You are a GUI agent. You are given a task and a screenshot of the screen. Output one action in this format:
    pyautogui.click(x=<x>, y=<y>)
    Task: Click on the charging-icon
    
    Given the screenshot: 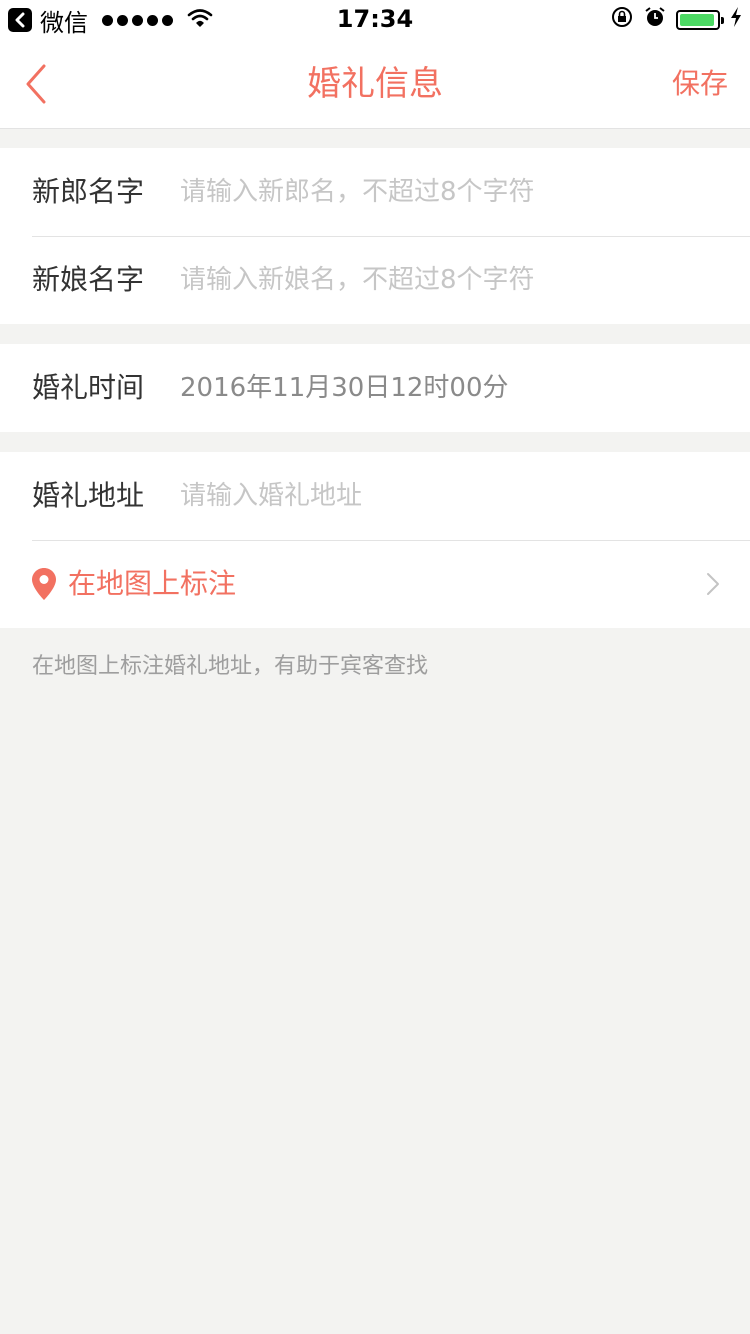 What is the action you would take?
    pyautogui.click(x=736, y=20)
    